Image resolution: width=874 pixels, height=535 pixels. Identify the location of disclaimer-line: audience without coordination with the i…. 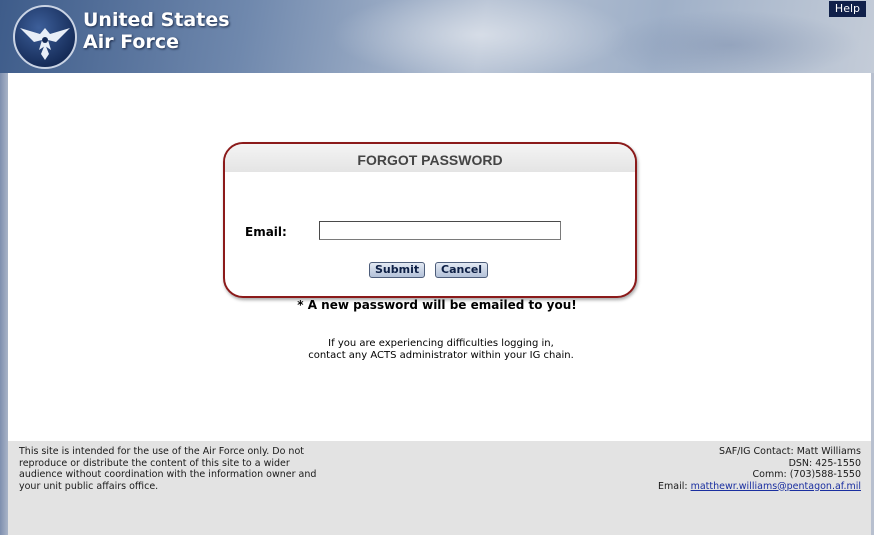
(168, 474).